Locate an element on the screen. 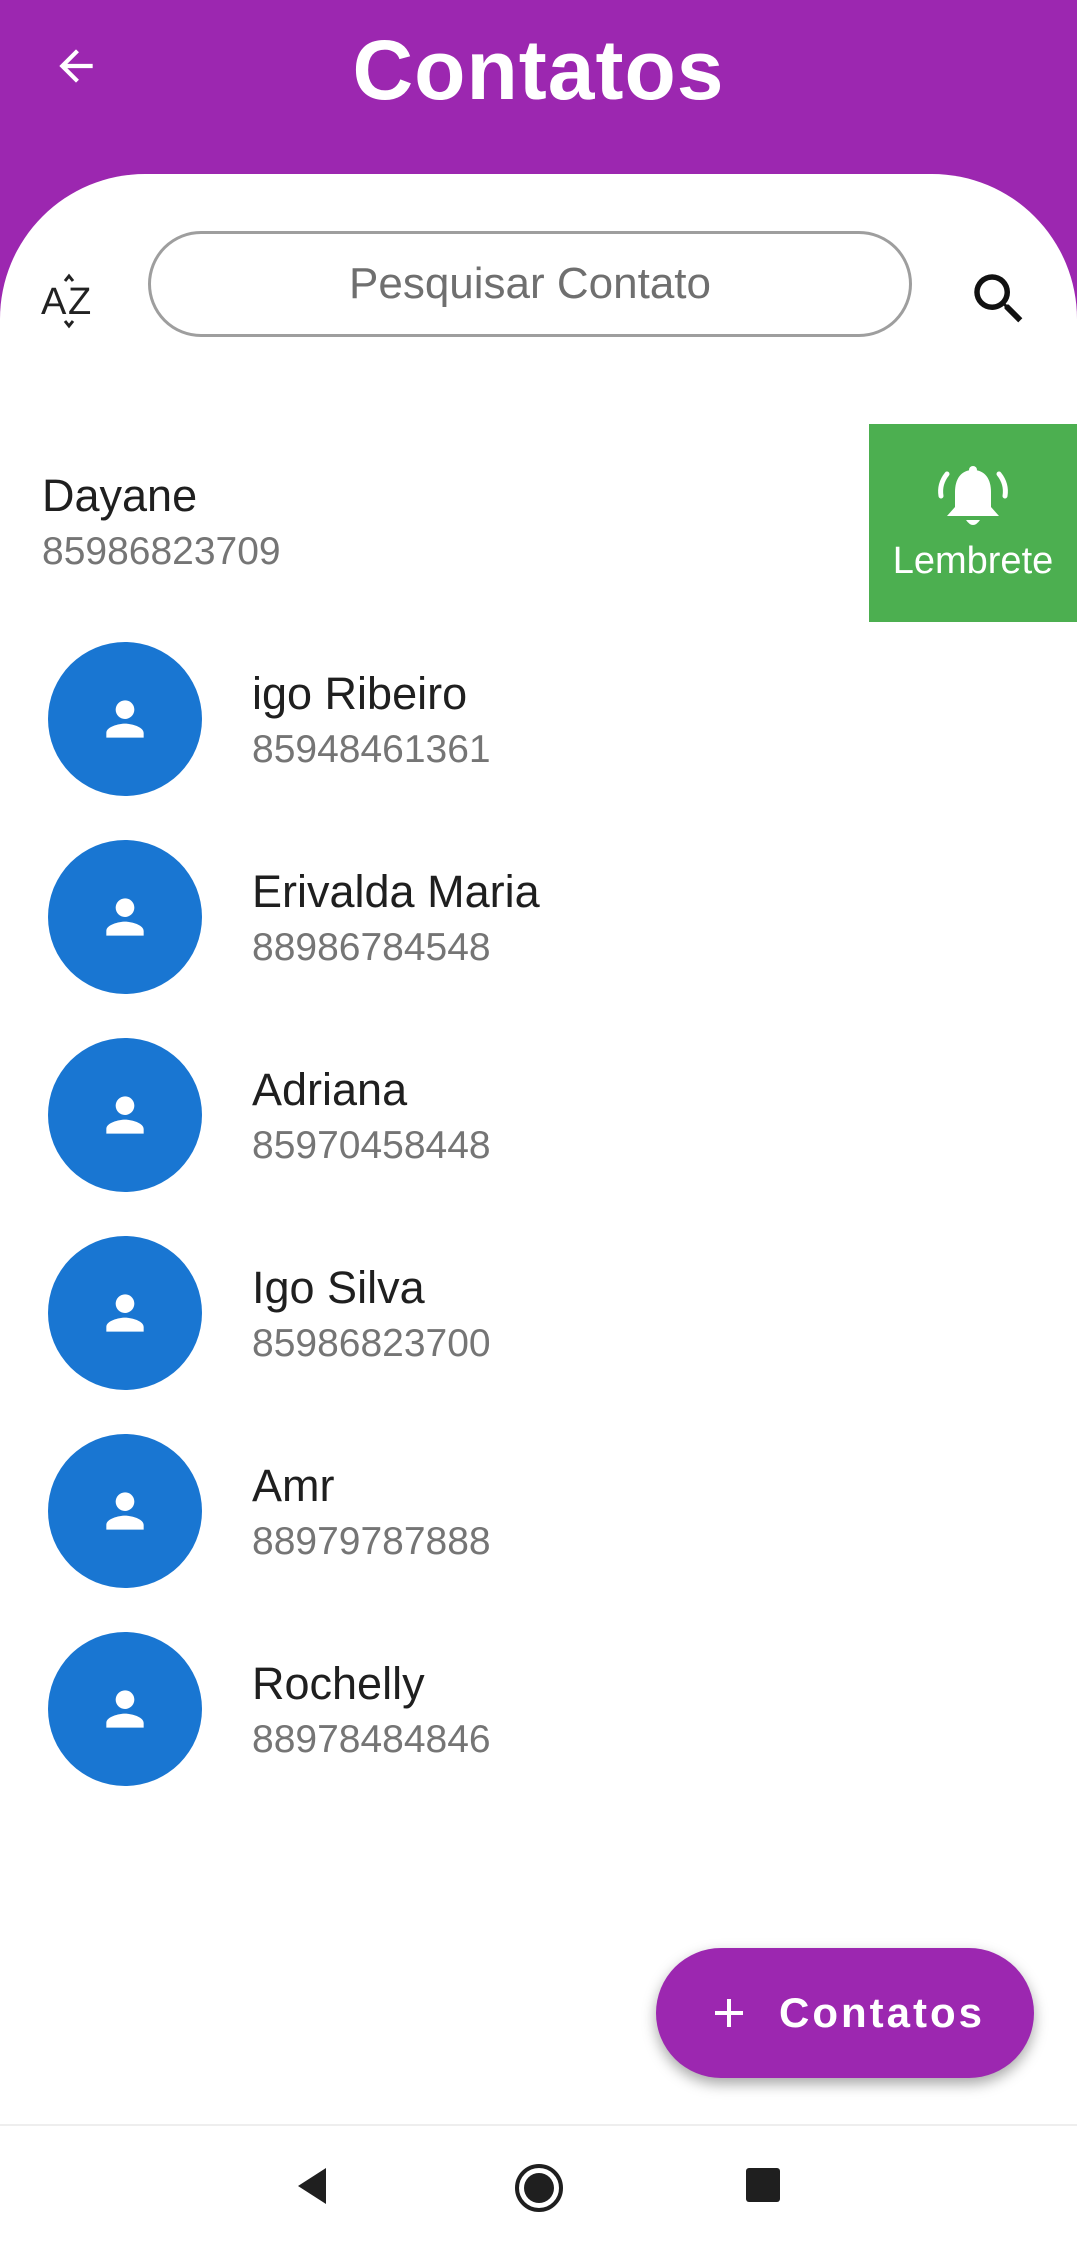  sort-alpha-icon: A Z is located at coordinates (66, 301).